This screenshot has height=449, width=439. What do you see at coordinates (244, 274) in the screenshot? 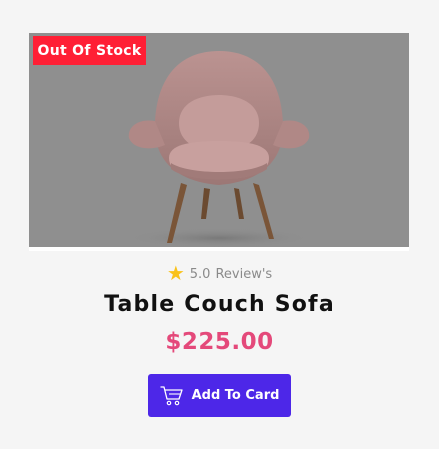
I see `rating-label: Review's` at bounding box center [244, 274].